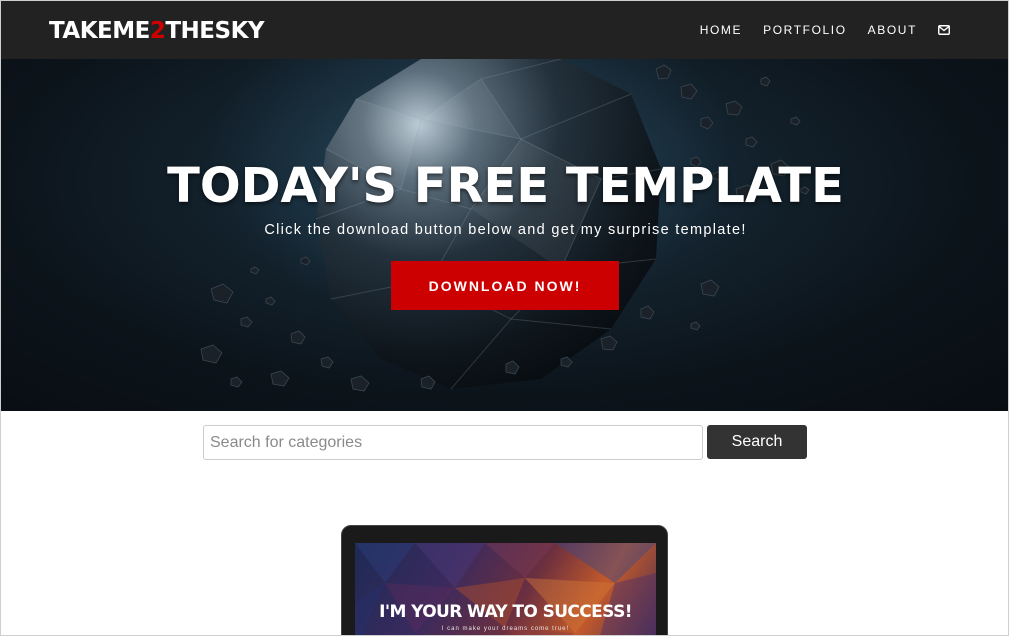 The height and width of the screenshot is (636, 1009). What do you see at coordinates (453, 442) in the screenshot?
I see `category-search-input` at bounding box center [453, 442].